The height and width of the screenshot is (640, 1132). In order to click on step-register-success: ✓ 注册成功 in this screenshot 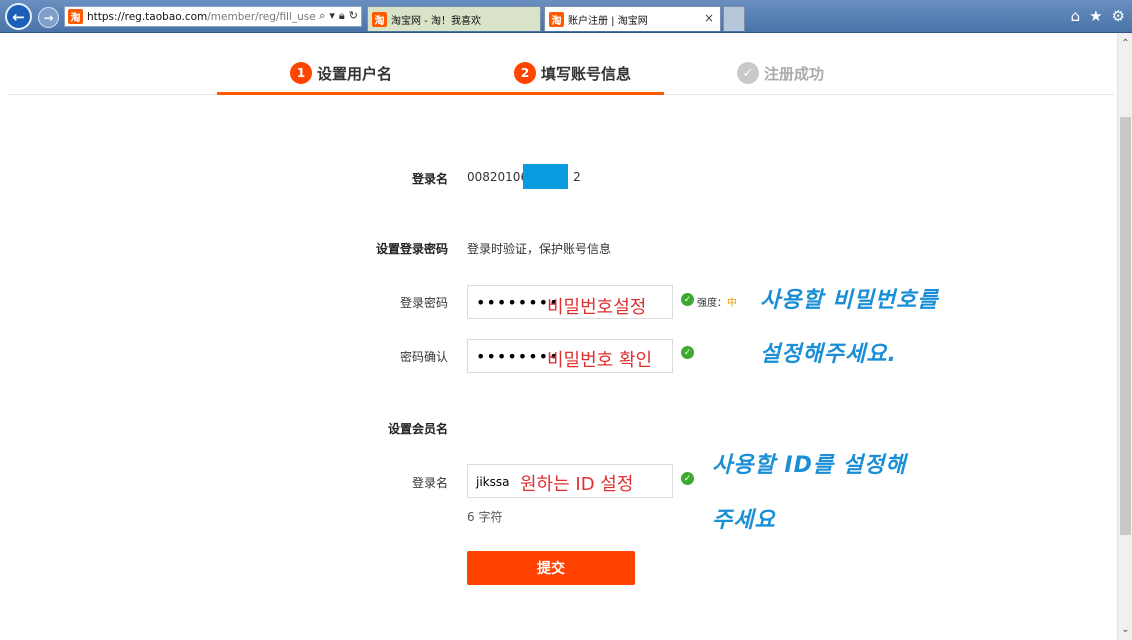, I will do `click(780, 73)`.